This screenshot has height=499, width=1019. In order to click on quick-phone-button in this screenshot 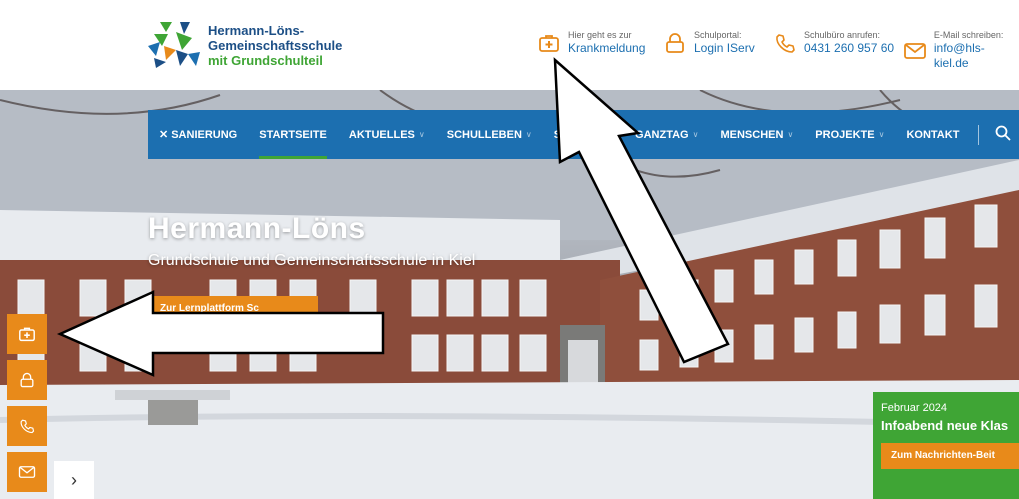, I will do `click(27, 426)`.